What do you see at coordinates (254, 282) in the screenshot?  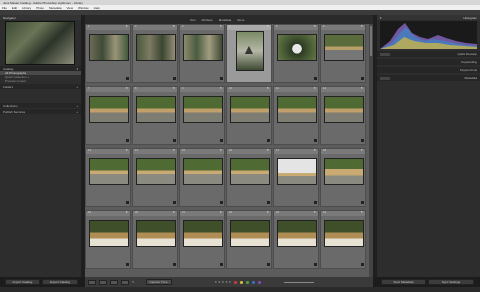 I see `label-blue` at bounding box center [254, 282].